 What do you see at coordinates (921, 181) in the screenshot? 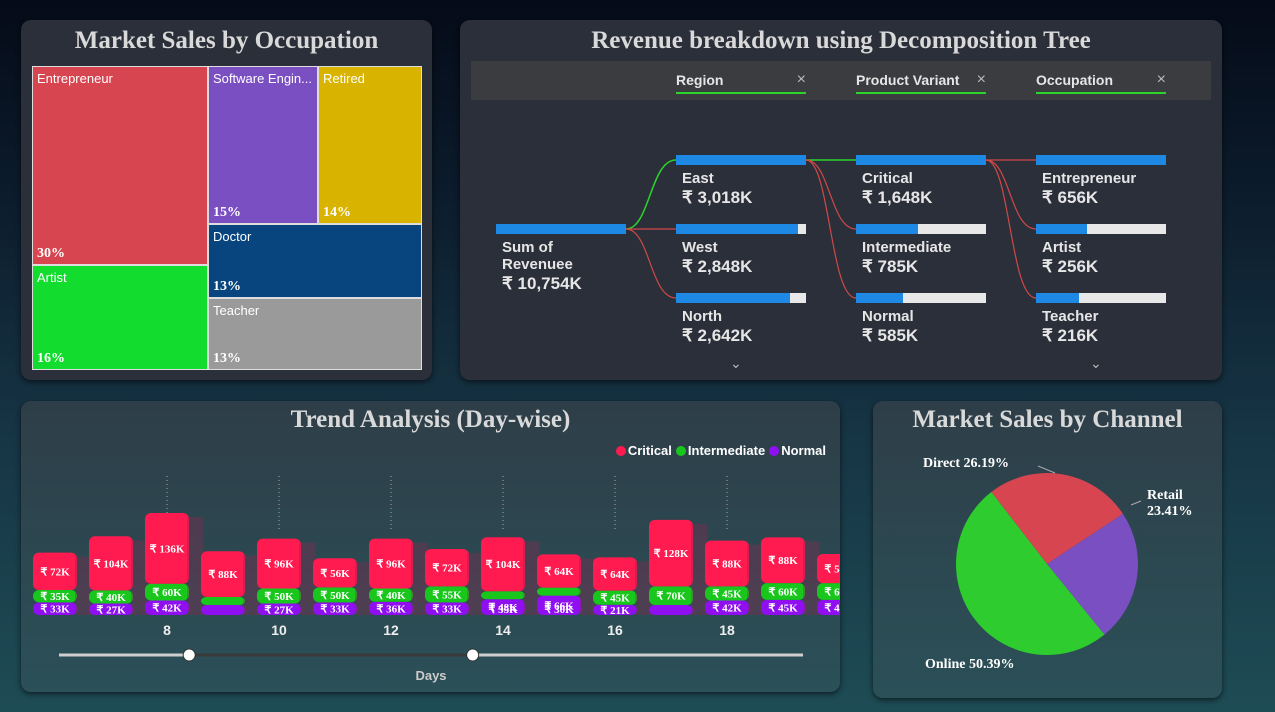
I see `tree-node-critical: Critical ₹ 1,648K` at bounding box center [921, 181].